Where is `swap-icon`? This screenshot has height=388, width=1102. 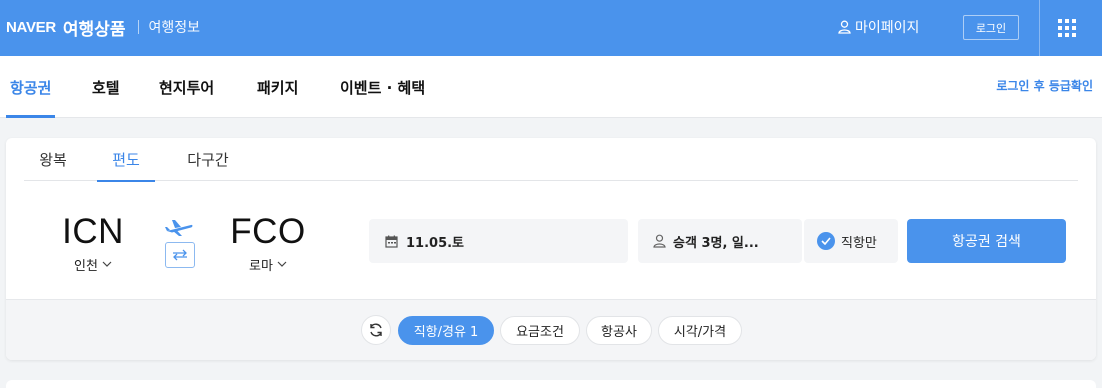 swap-icon is located at coordinates (180, 255).